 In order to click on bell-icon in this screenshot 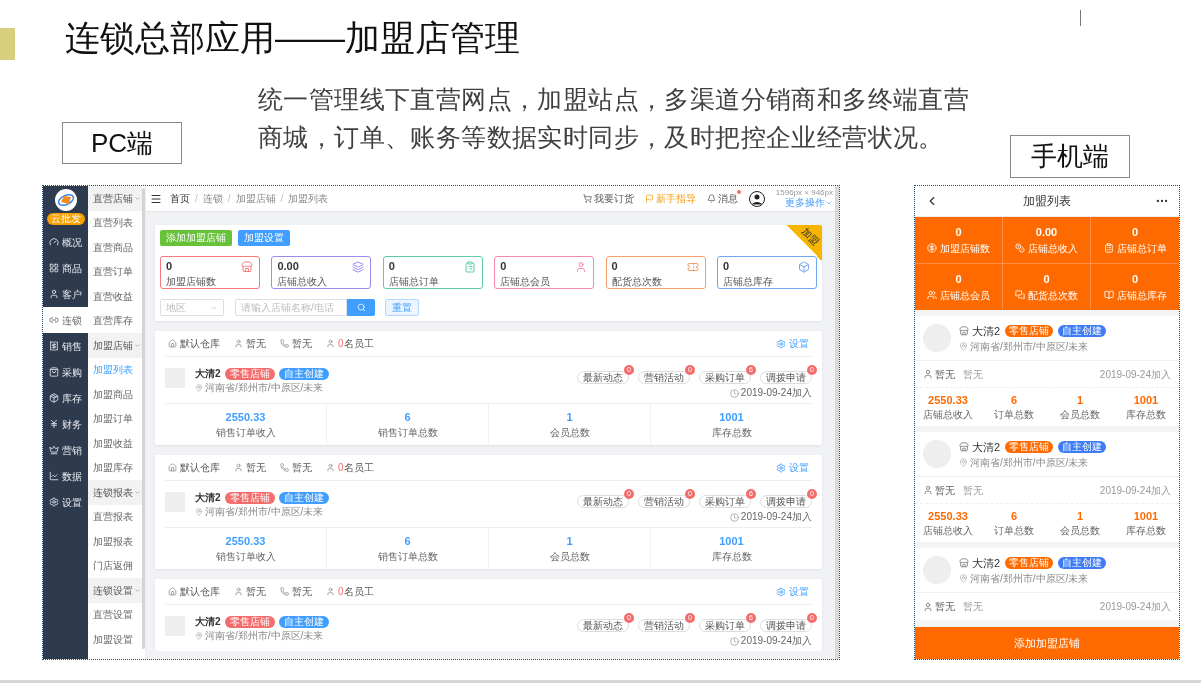, I will do `click(711, 198)`.